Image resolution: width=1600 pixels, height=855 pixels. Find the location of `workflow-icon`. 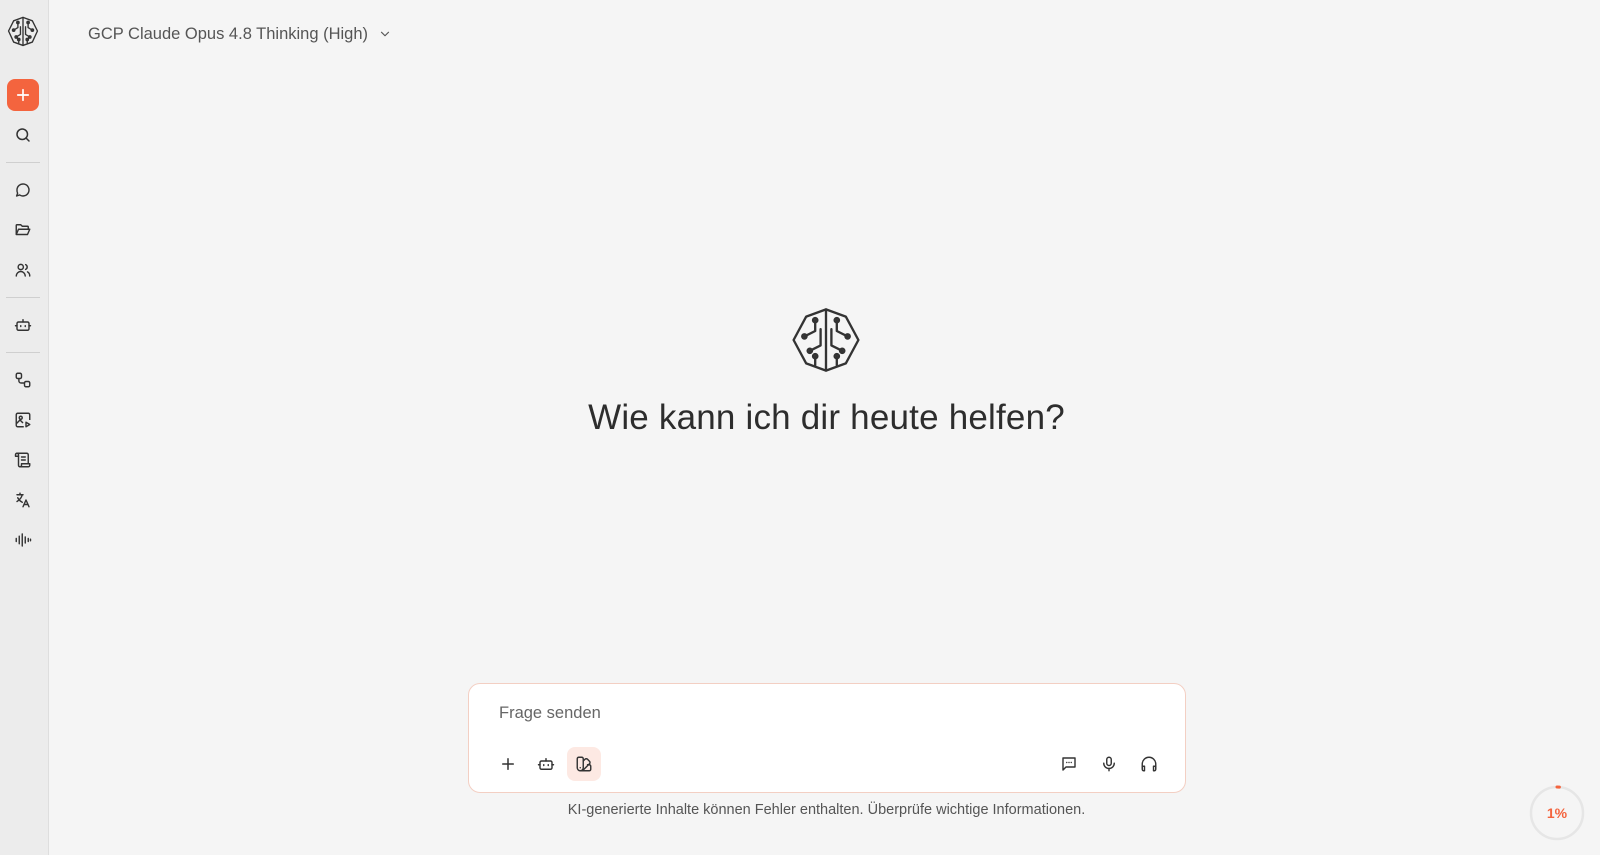

workflow-icon is located at coordinates (23, 380).